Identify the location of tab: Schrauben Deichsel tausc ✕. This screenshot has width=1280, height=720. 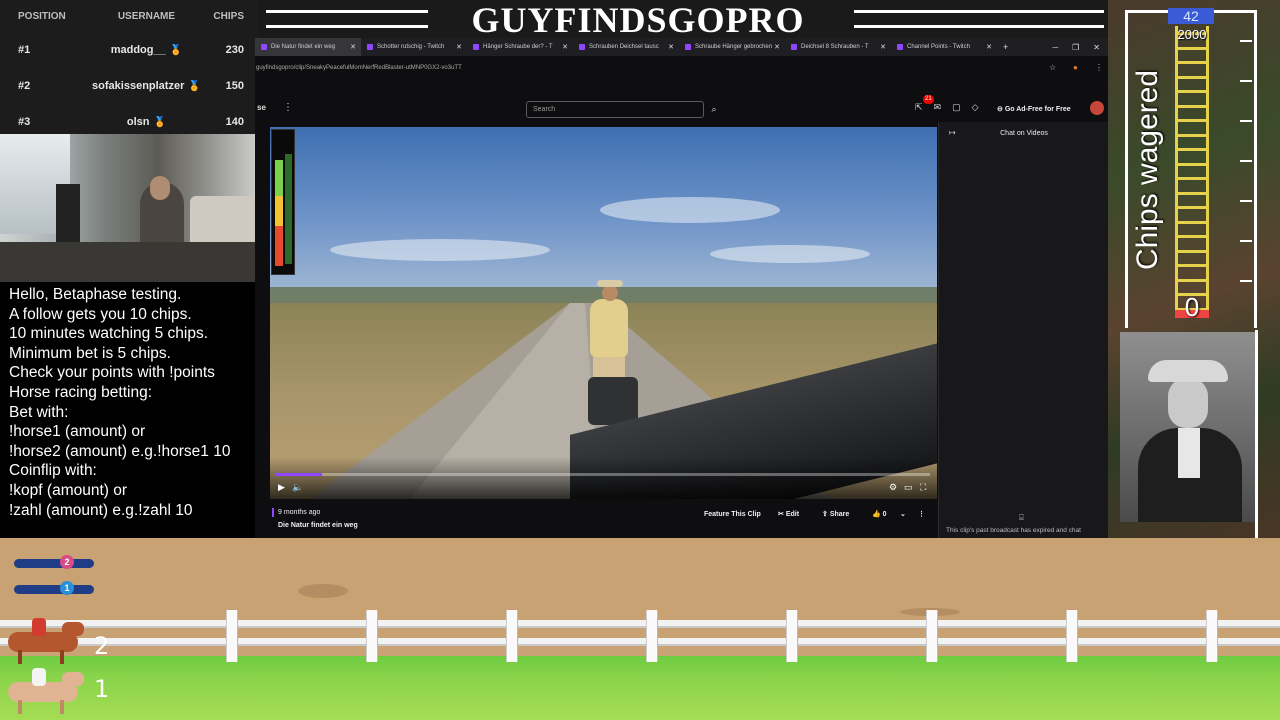
(626, 47).